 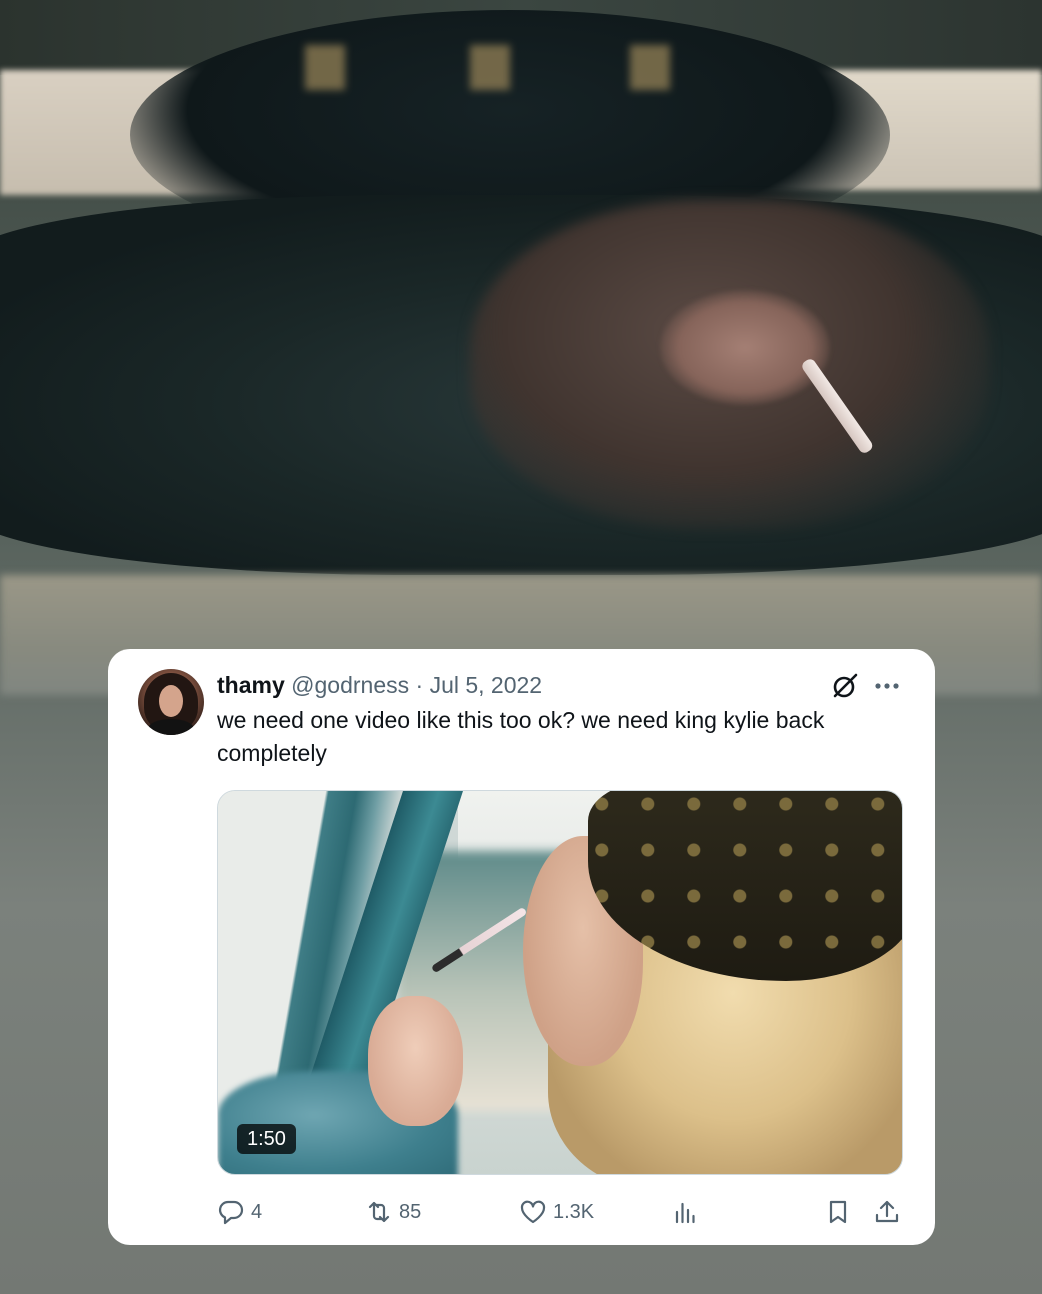 What do you see at coordinates (845, 686) in the screenshot?
I see `grok-icon` at bounding box center [845, 686].